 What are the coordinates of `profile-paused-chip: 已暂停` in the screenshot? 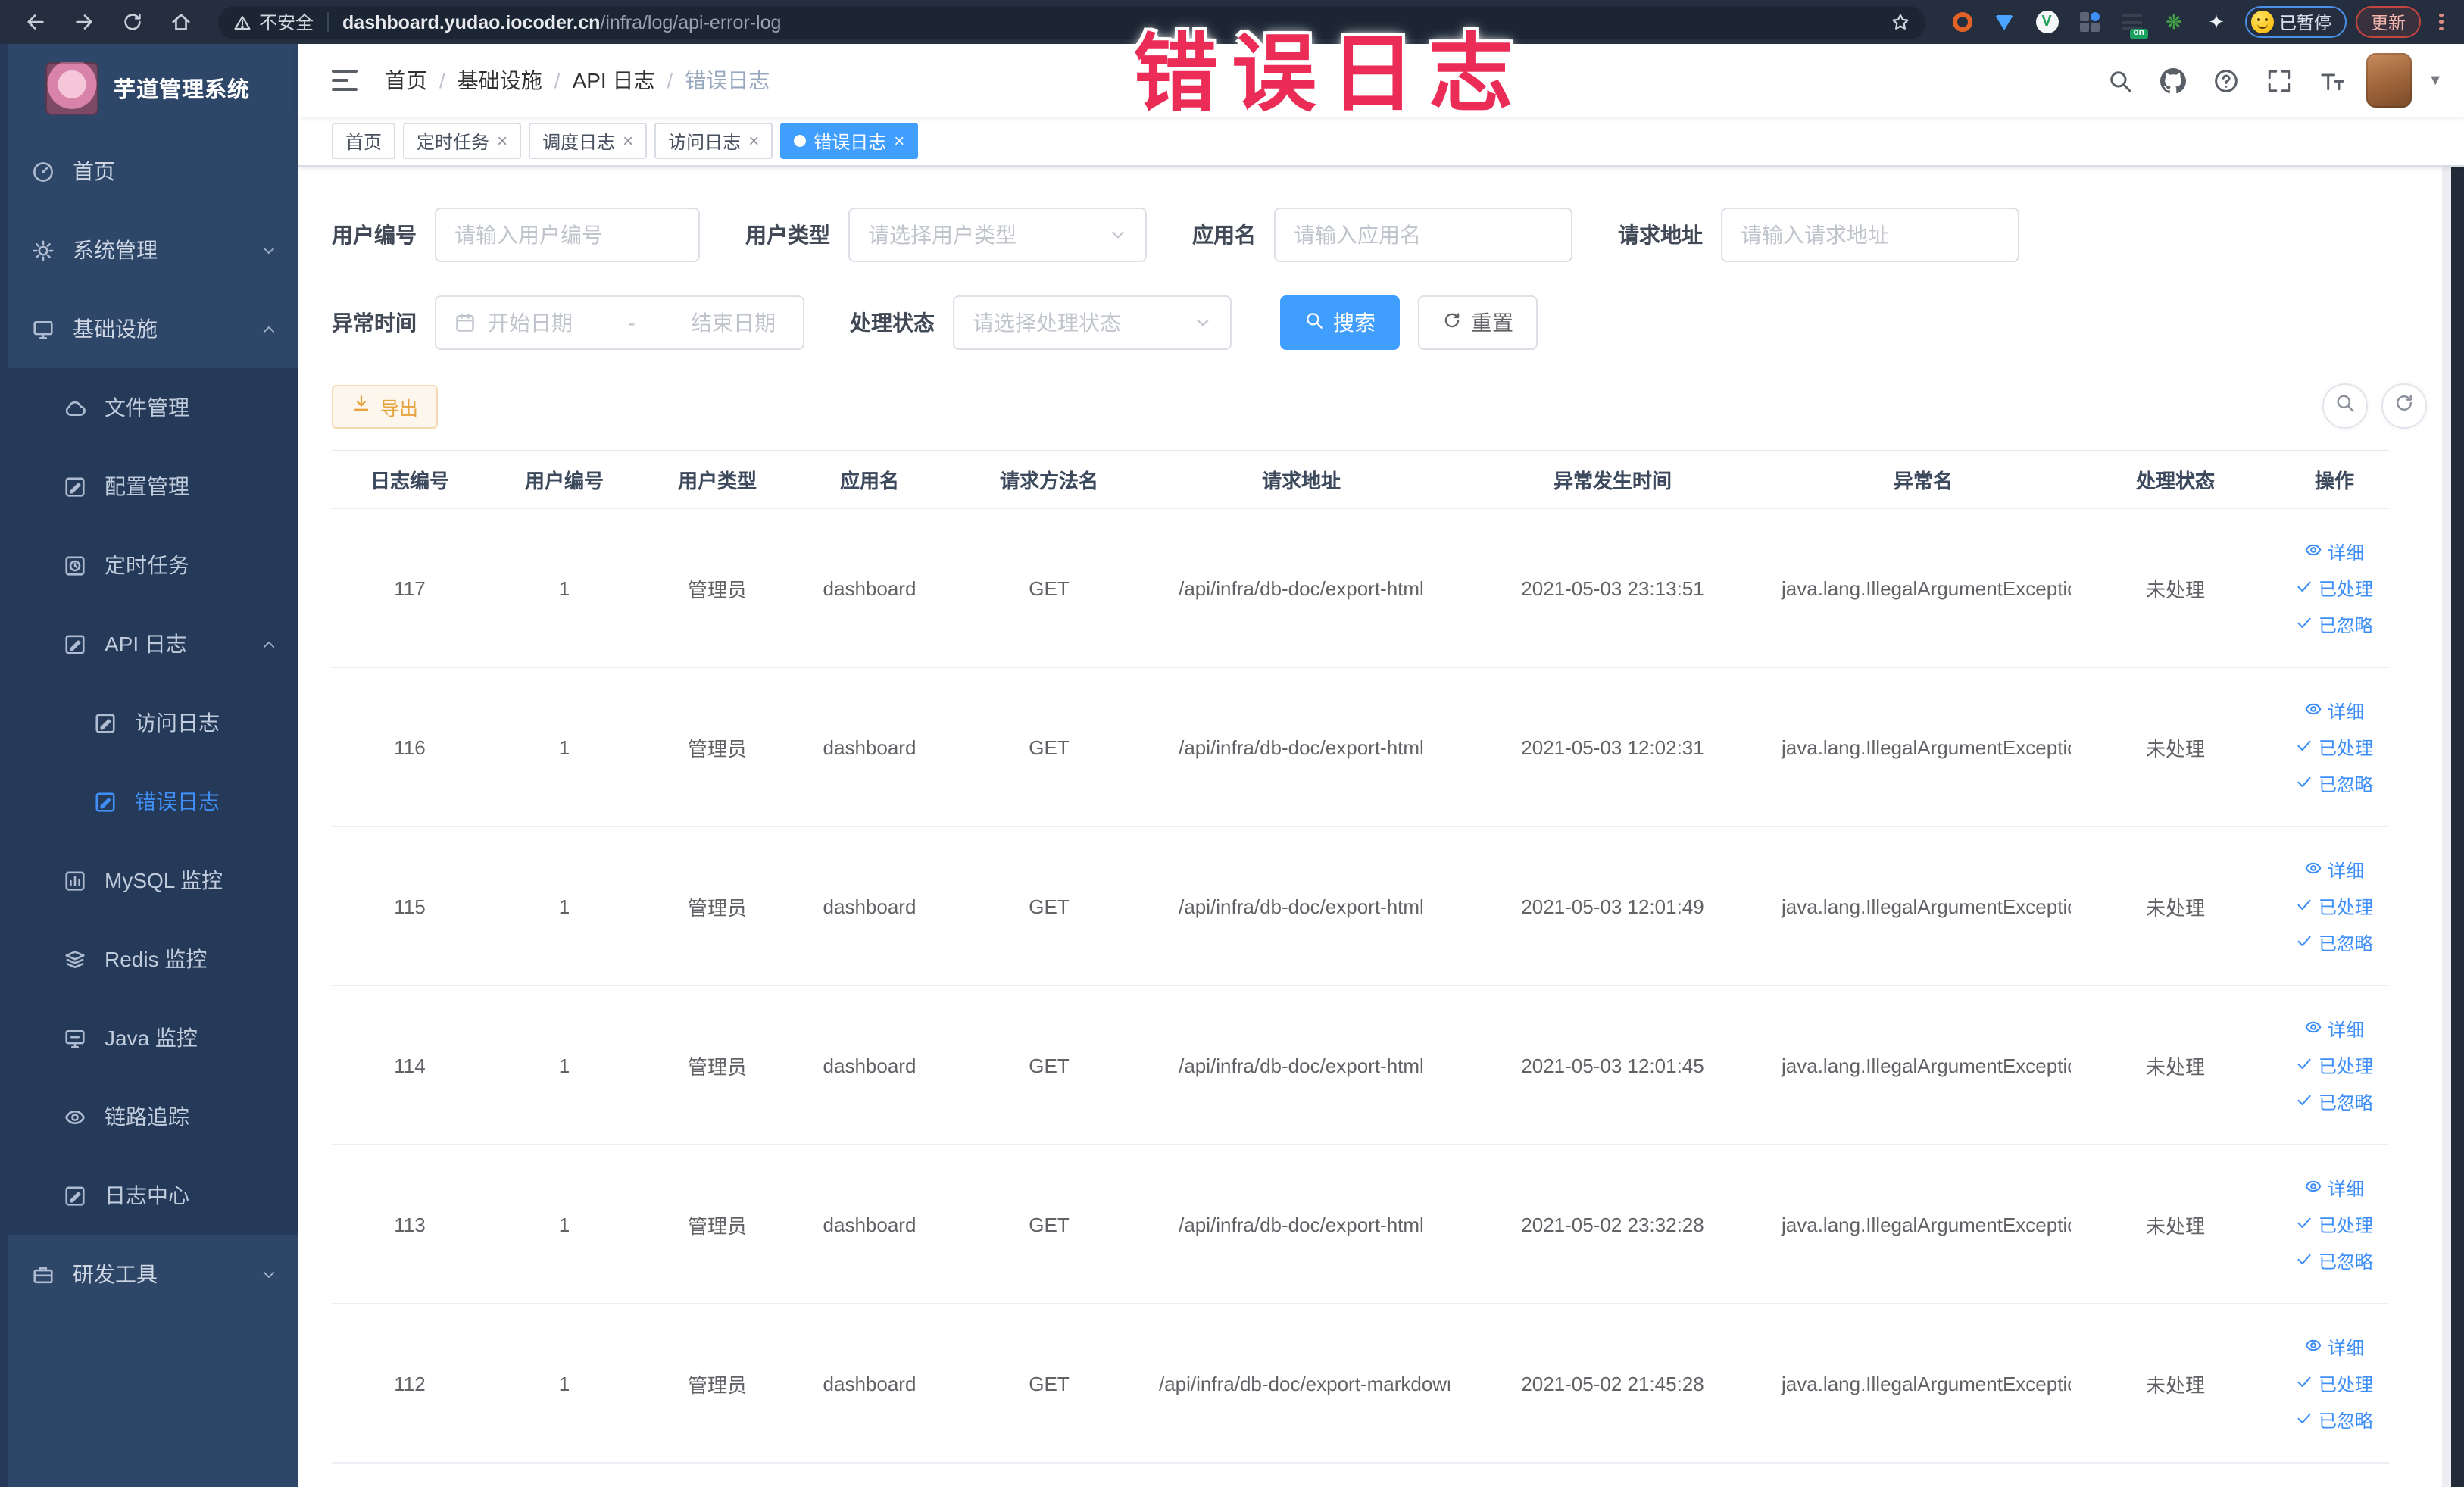 It's located at (2295, 22).